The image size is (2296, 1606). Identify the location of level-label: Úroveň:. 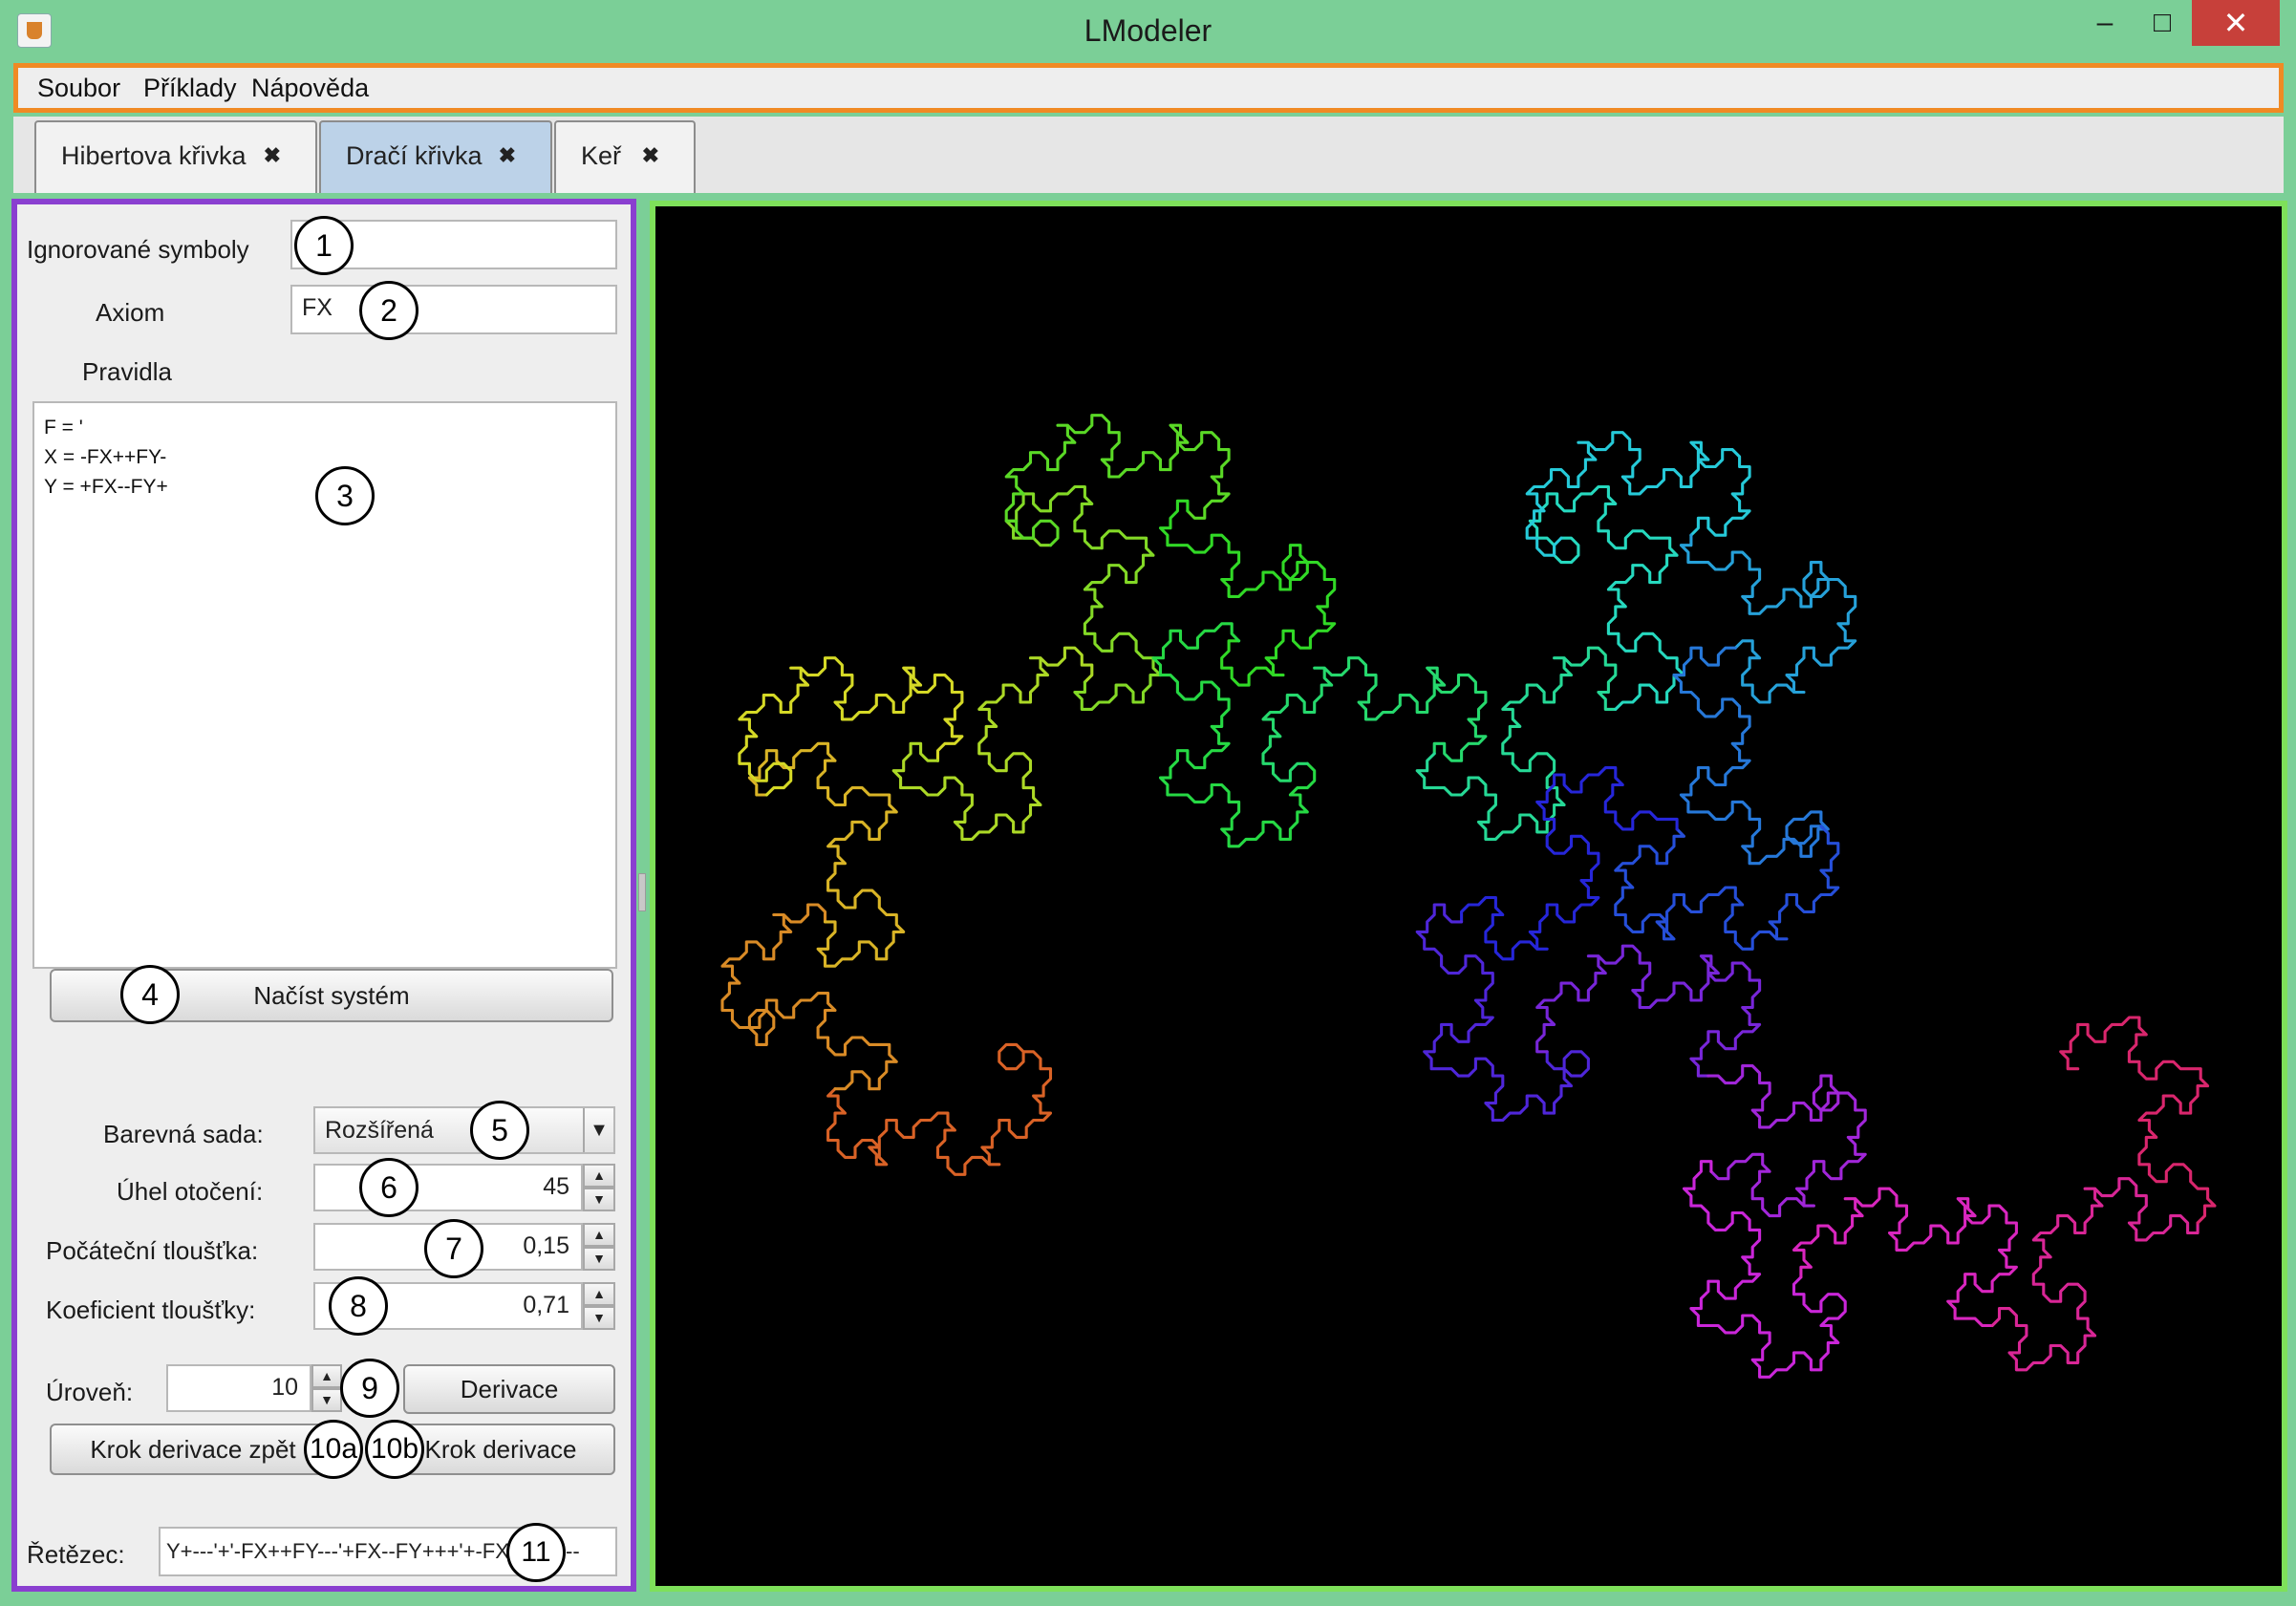
(90, 1392).